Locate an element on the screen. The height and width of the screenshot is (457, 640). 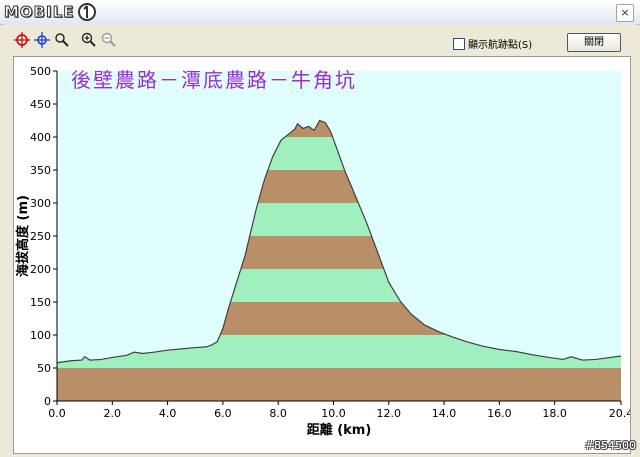
x-tick-label: 6.0 is located at coordinates (223, 413).